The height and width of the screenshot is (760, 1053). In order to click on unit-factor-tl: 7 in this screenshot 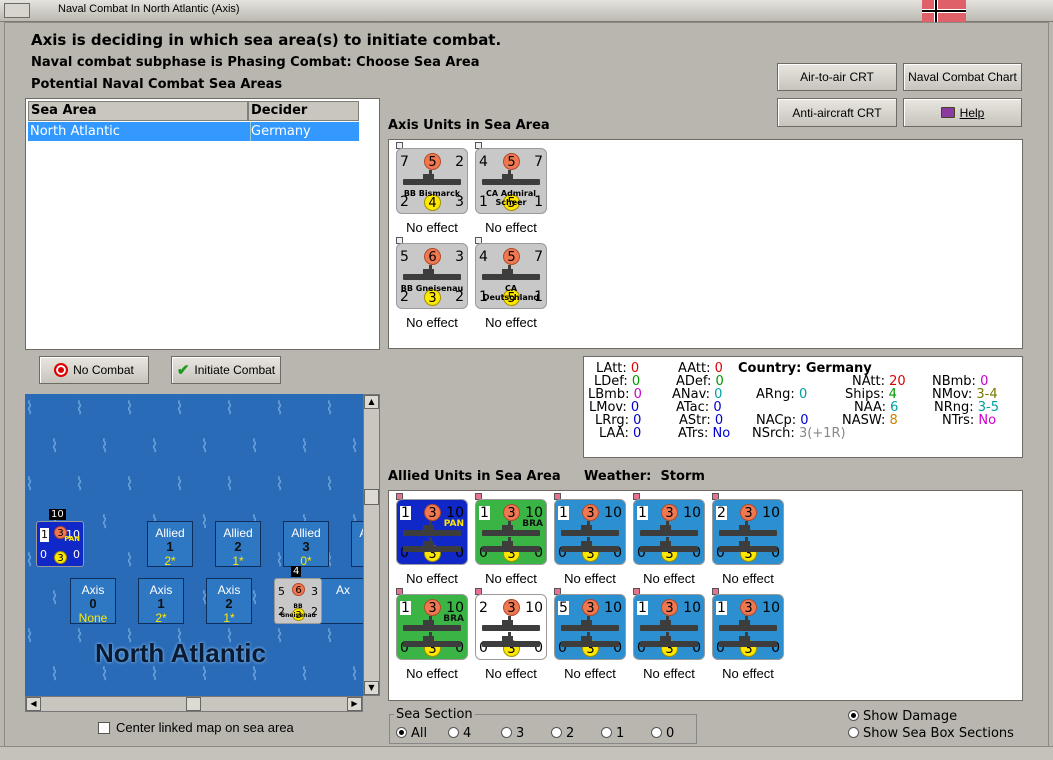, I will do `click(404, 162)`.